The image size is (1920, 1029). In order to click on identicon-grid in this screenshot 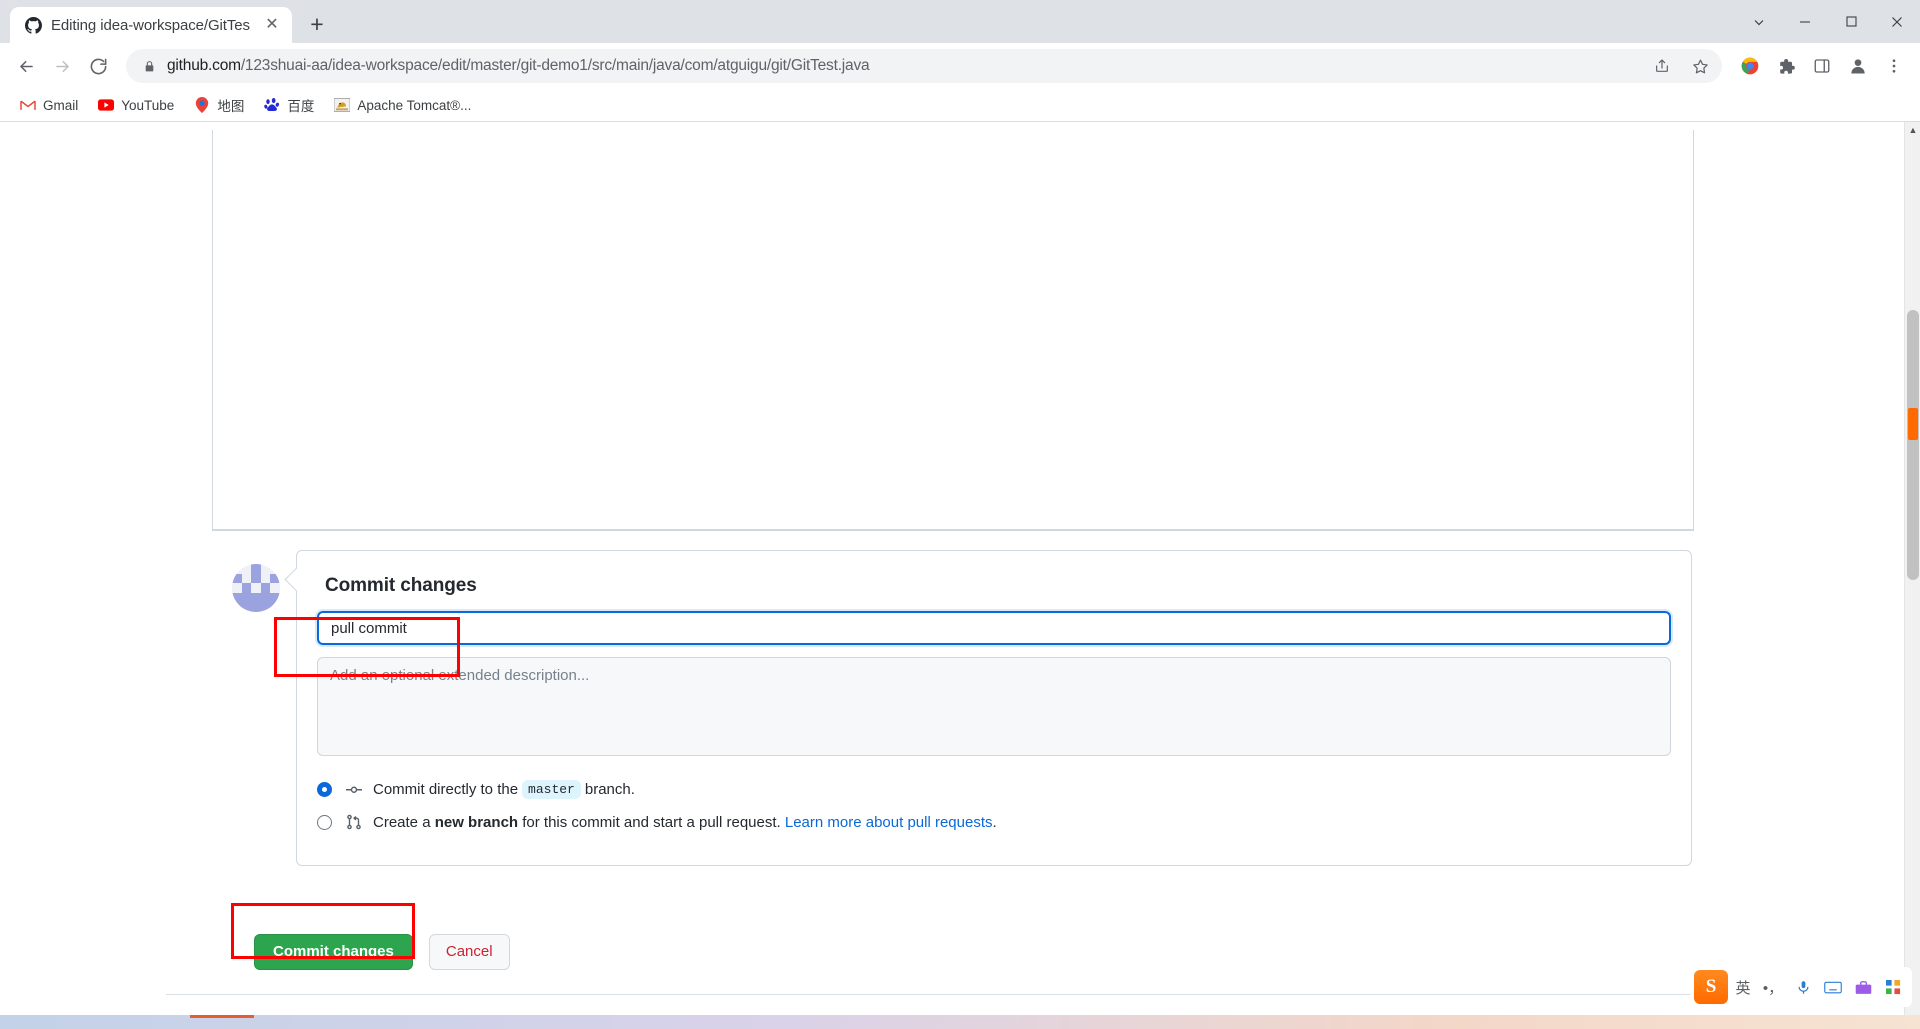, I will do `click(256, 588)`.